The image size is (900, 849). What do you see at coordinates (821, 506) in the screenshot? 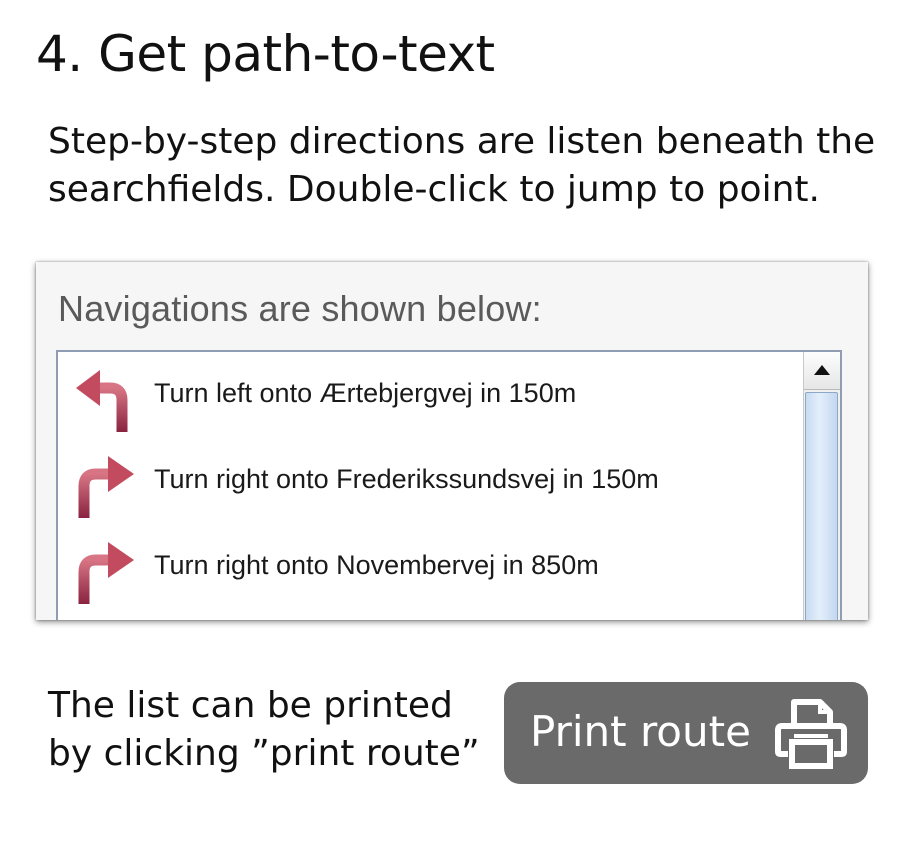
I see `scroll-thumb` at bounding box center [821, 506].